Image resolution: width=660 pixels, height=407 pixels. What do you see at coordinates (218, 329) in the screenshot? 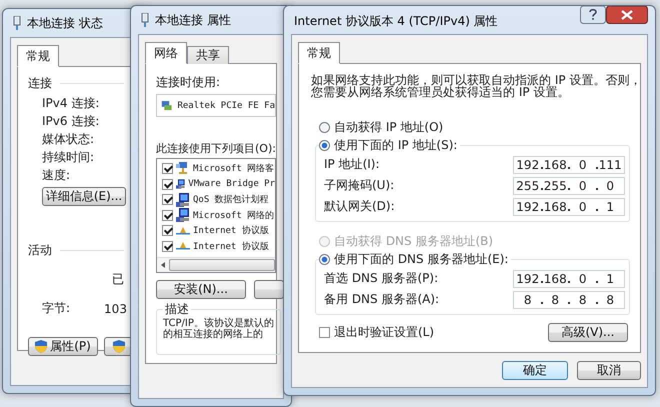
I see `description-text: TCP/IP。该协议是默认的 的相互连接的网络上的` at bounding box center [218, 329].